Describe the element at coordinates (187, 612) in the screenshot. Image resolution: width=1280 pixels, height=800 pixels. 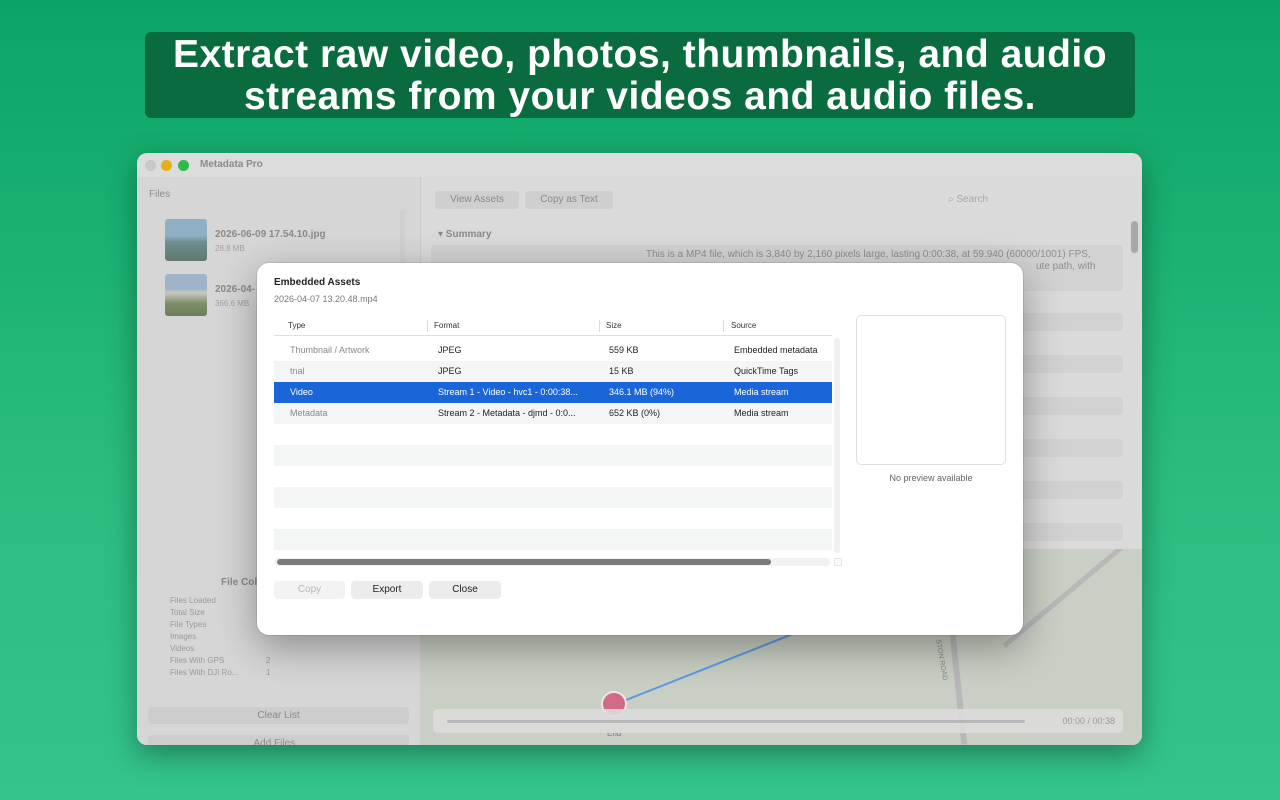
I see `stat-label: Total Size` at that location.